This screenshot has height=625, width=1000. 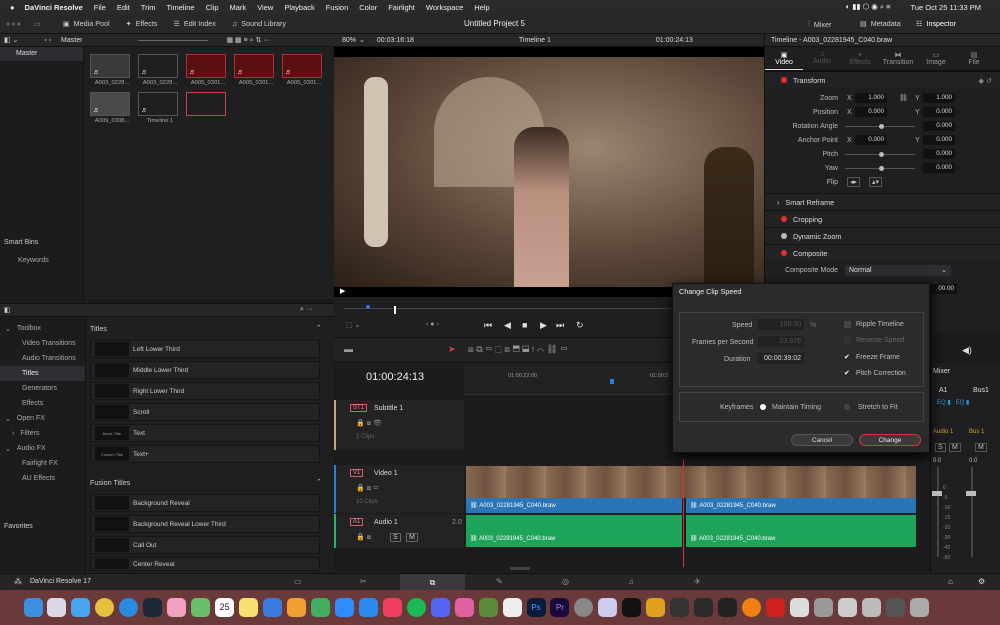 What do you see at coordinates (205, 433) in the screenshot?
I see `title-item: Basic Title Text` at bounding box center [205, 433].